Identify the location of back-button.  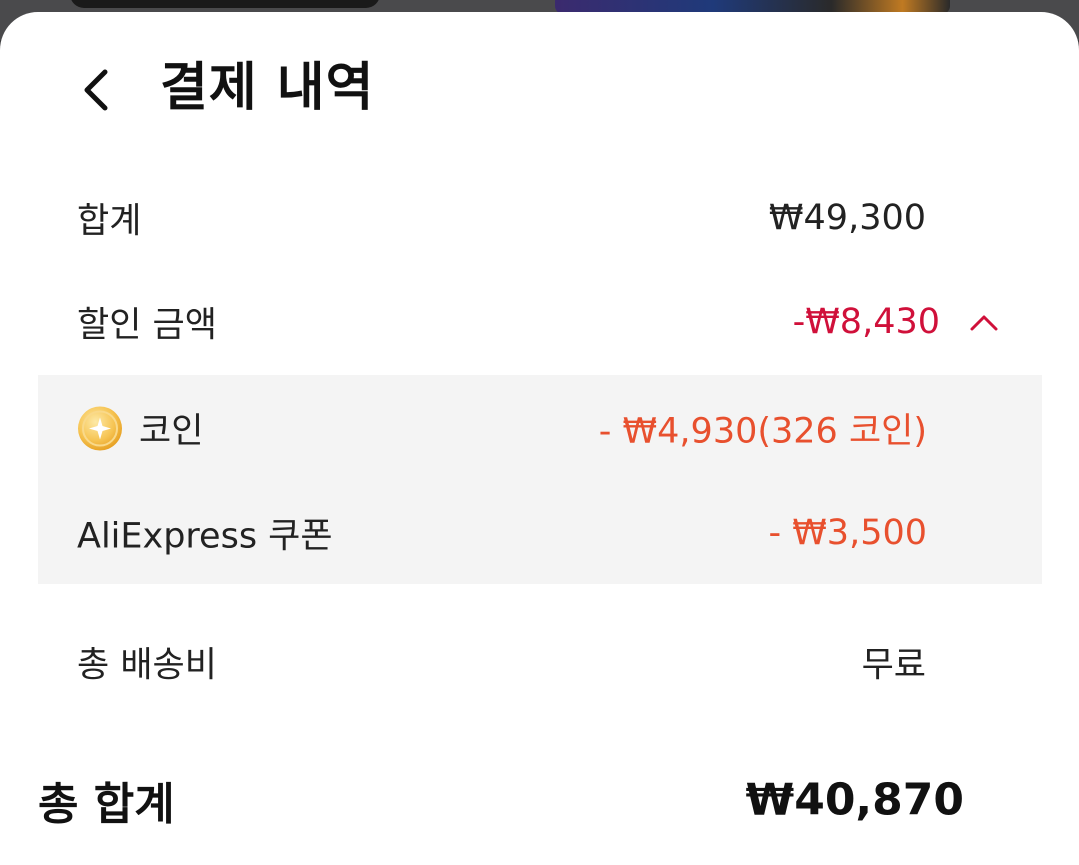
(96, 90).